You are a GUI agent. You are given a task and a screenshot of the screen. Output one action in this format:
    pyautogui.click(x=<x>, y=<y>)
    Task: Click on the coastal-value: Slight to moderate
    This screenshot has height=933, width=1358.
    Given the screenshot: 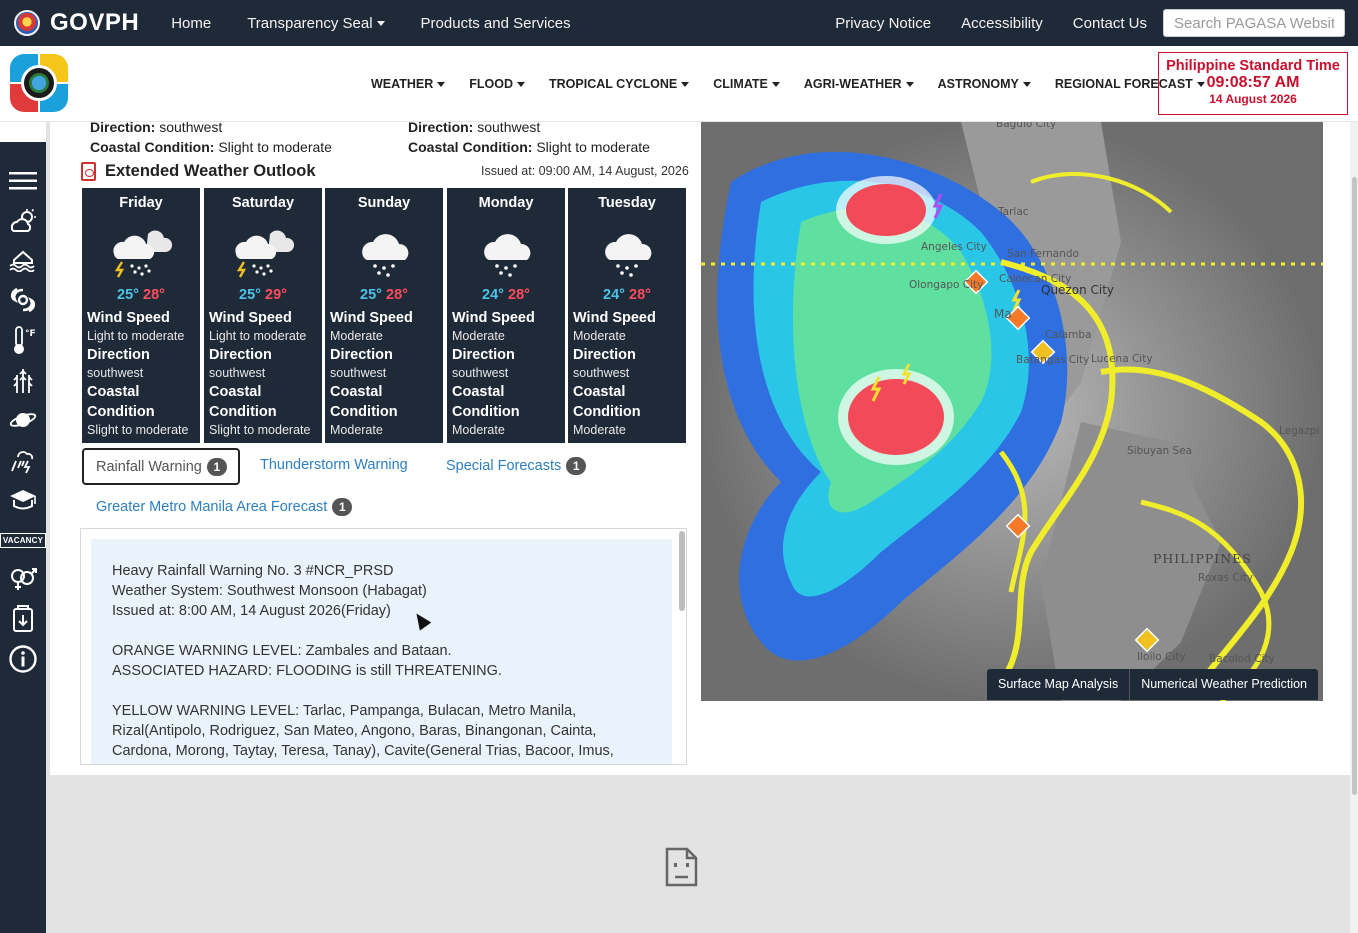 What is the action you would take?
    pyautogui.click(x=260, y=430)
    